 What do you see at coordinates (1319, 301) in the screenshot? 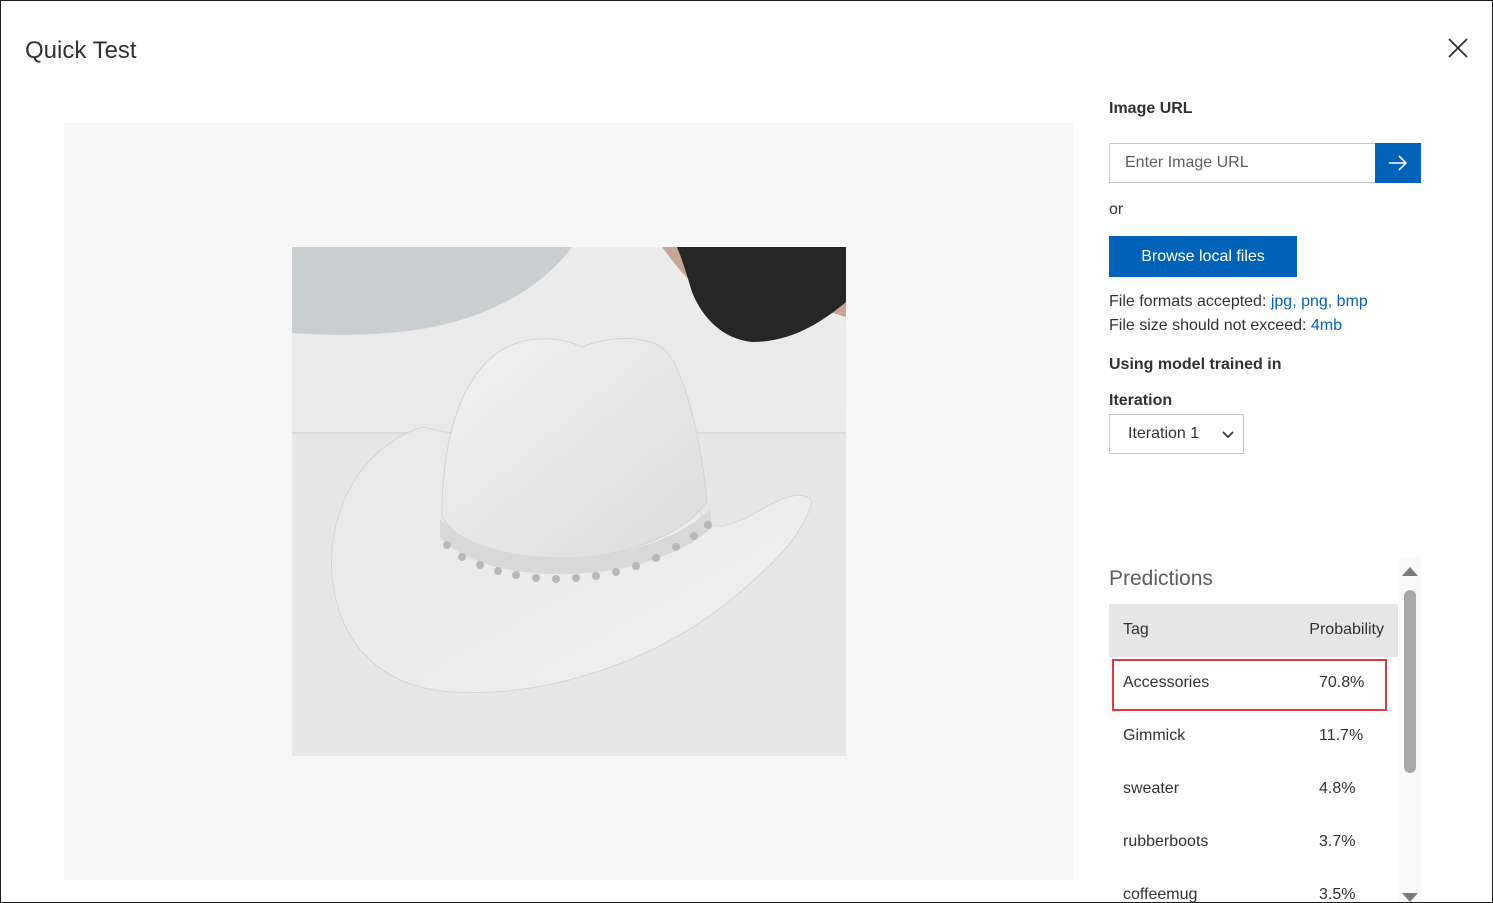
I see `file-formats-link: jpg, png, bmp` at bounding box center [1319, 301].